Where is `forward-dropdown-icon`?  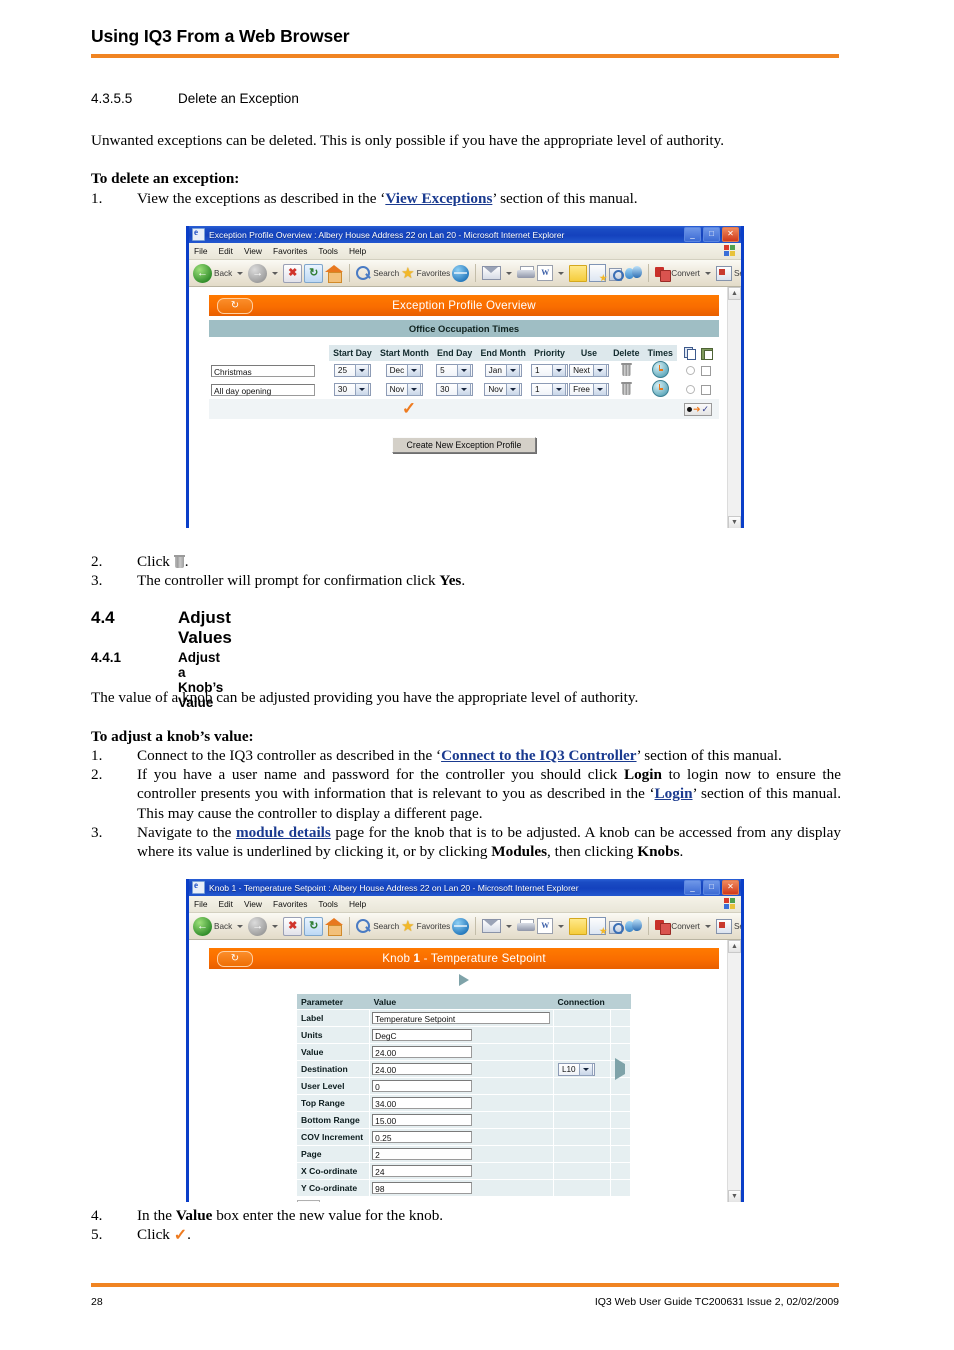
forward-dropdown-icon is located at coordinates (275, 926).